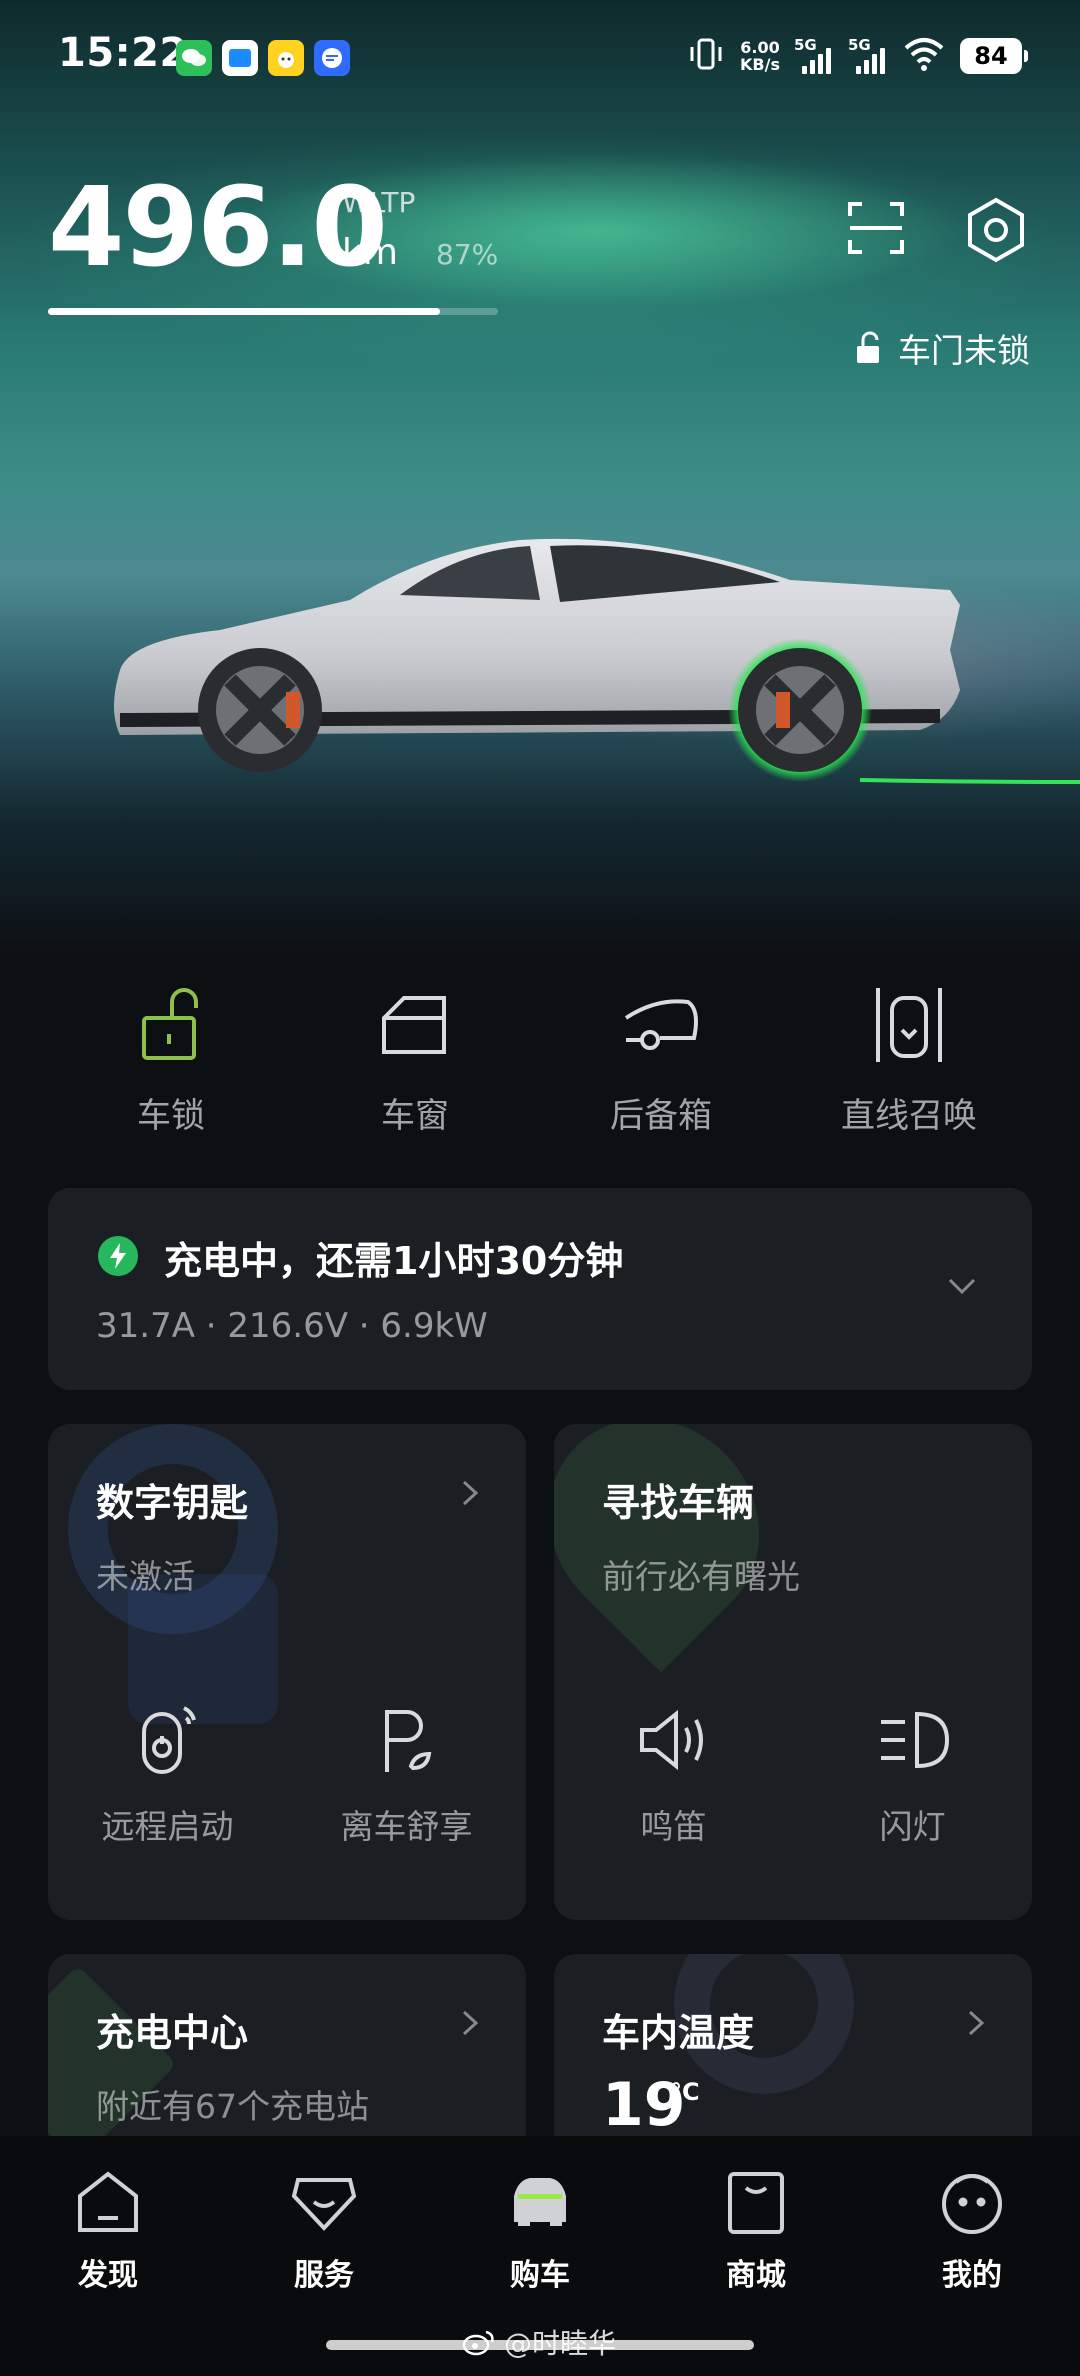 Image resolution: width=1080 pixels, height=2376 pixels. I want to click on remote-start-button: 远程启动, so click(167, 1774).